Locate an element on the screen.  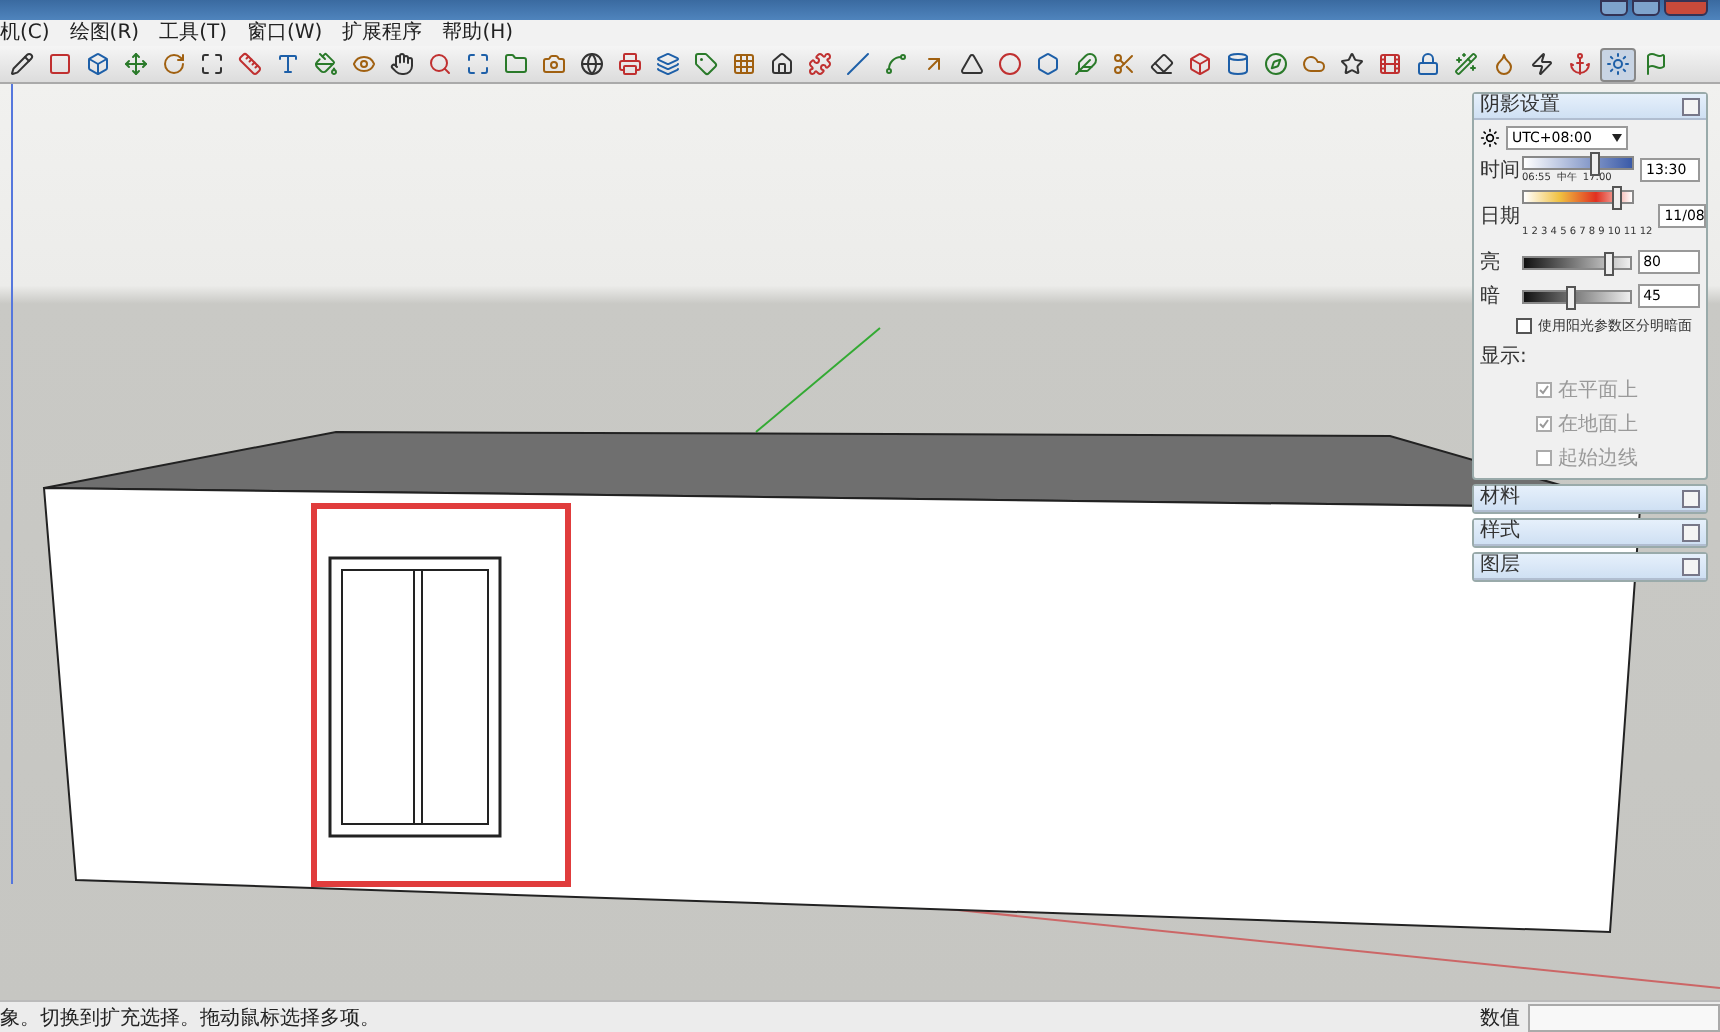
menu-item: 工具(T) is located at coordinates (193, 33).